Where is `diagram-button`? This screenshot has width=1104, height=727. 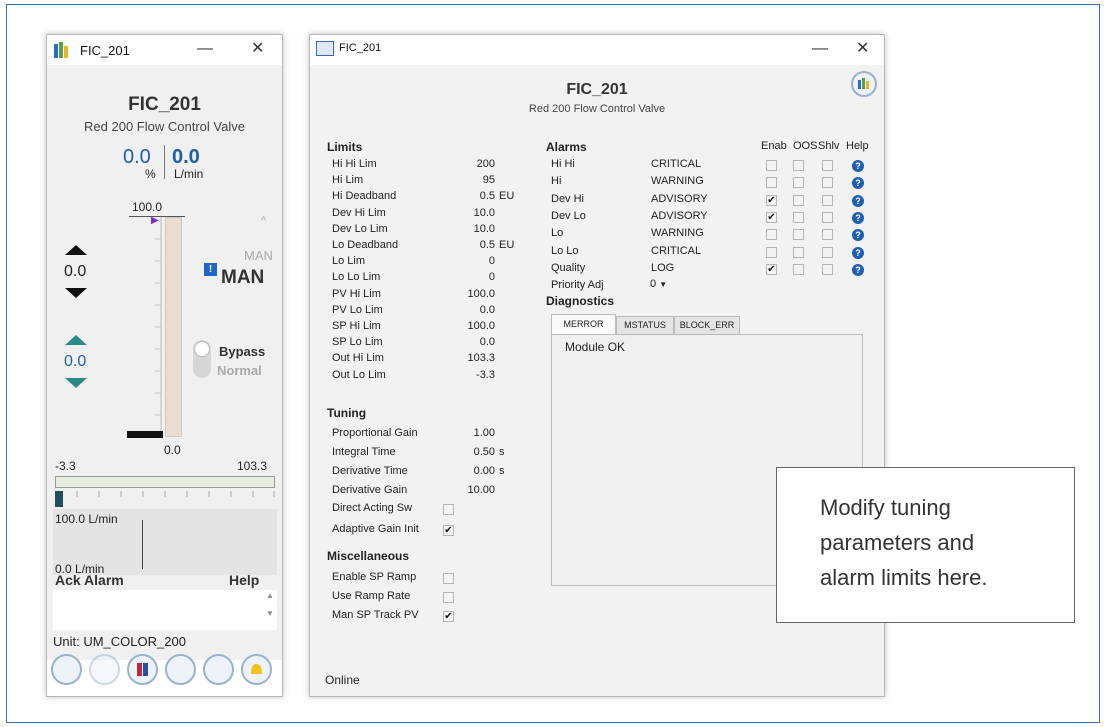 diagram-button is located at coordinates (180, 669).